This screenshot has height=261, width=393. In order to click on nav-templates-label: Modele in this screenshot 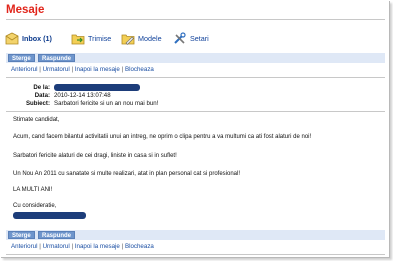, I will do `click(150, 38)`.